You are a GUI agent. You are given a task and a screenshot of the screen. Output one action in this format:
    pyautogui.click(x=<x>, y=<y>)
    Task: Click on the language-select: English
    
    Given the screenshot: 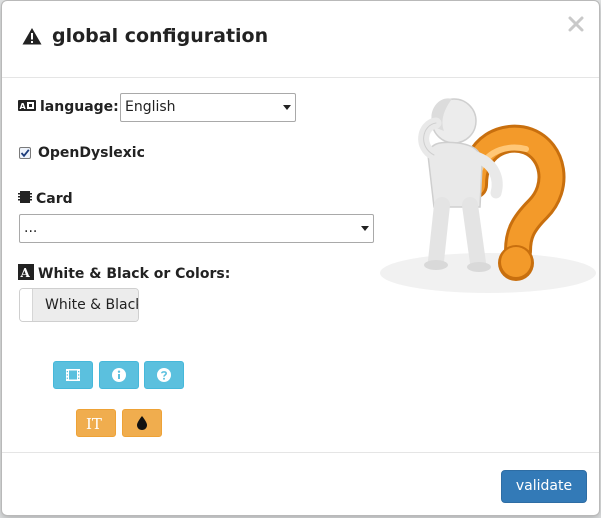 What is the action you would take?
    pyautogui.click(x=208, y=107)
    